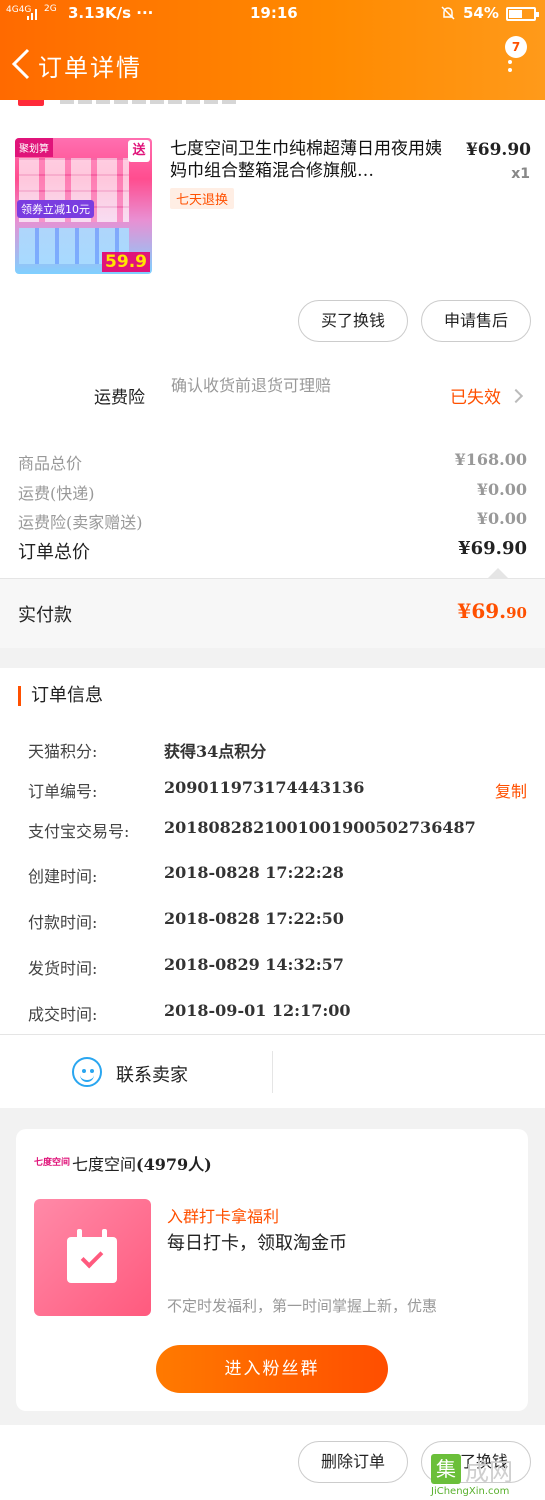 This screenshot has width=545, height=1500. I want to click on info-value: 209011973174443136, so click(264, 787).